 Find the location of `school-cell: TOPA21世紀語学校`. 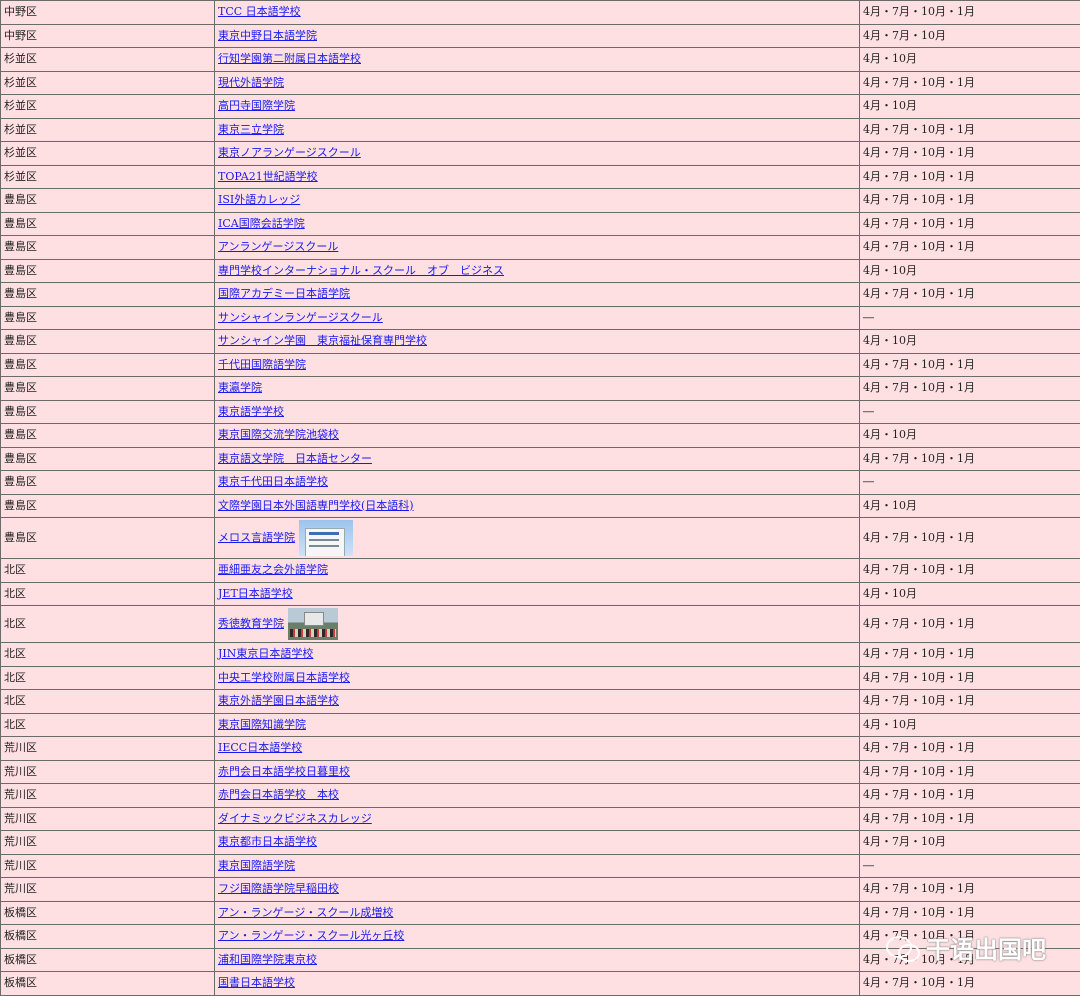

school-cell: TOPA21世紀語学校 is located at coordinates (537, 177).